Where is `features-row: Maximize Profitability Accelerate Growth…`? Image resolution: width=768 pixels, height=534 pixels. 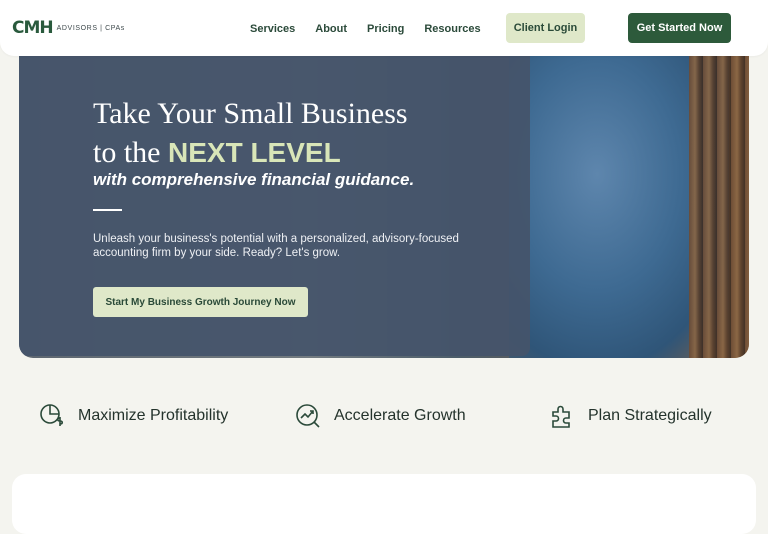
features-row: Maximize Profitability Accelerate Growth… is located at coordinates (384, 416).